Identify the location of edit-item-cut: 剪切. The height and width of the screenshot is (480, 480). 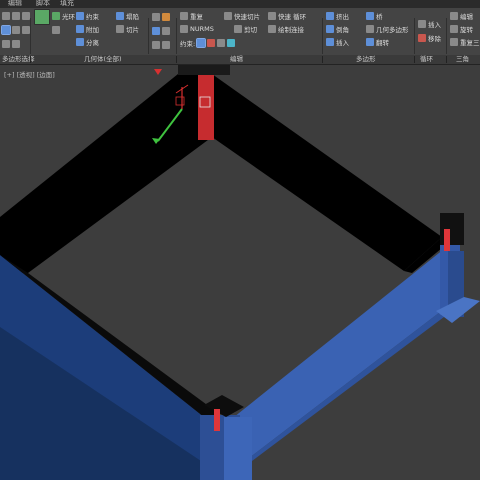
(245, 28).